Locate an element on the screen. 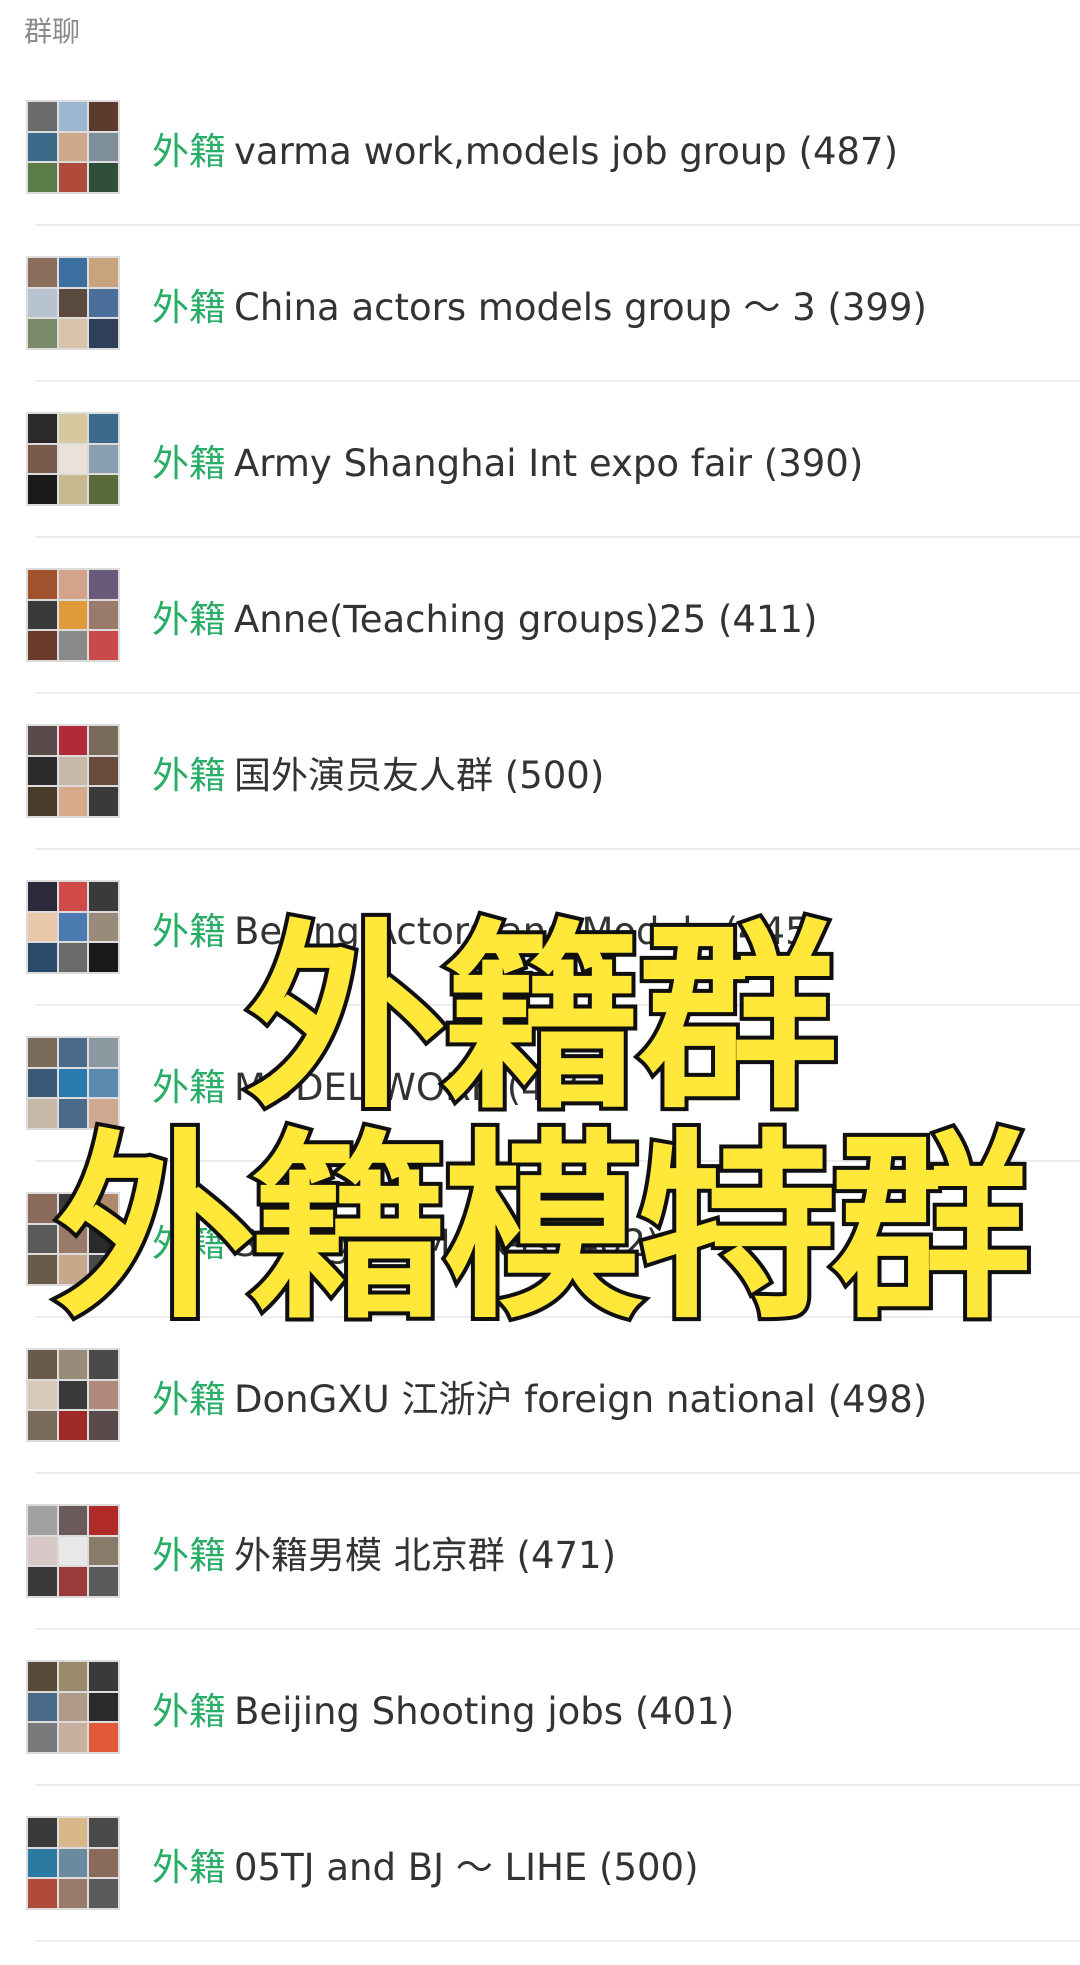 The width and height of the screenshot is (1080, 1965). group-title: 外籍 05TJ and BJ ～ LIHE (500) is located at coordinates (425, 1864).